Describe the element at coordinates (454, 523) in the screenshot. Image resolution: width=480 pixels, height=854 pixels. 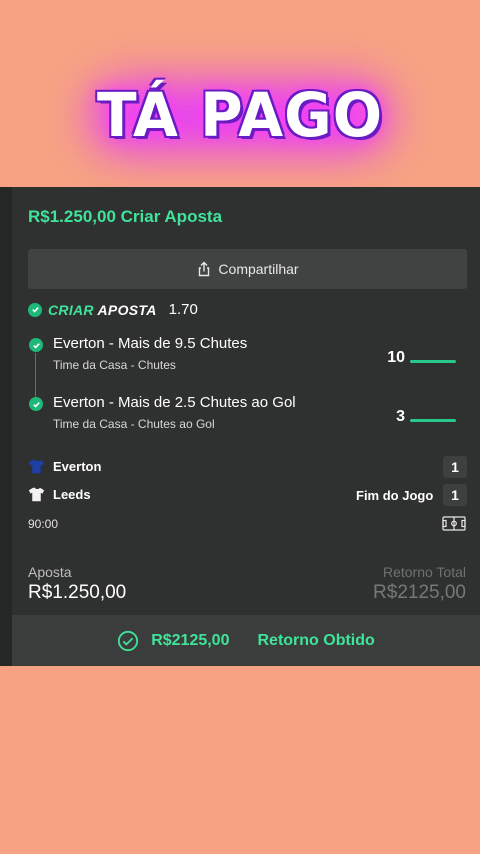
I see `pitch-icon` at that location.